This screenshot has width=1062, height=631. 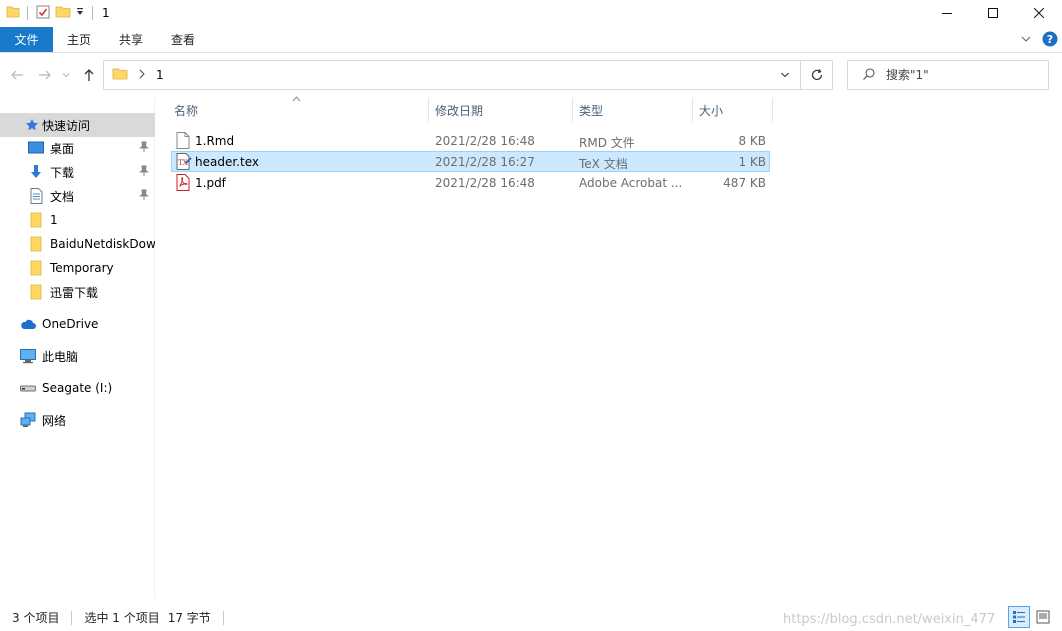 I want to click on window-controls, so click(x=993, y=13).